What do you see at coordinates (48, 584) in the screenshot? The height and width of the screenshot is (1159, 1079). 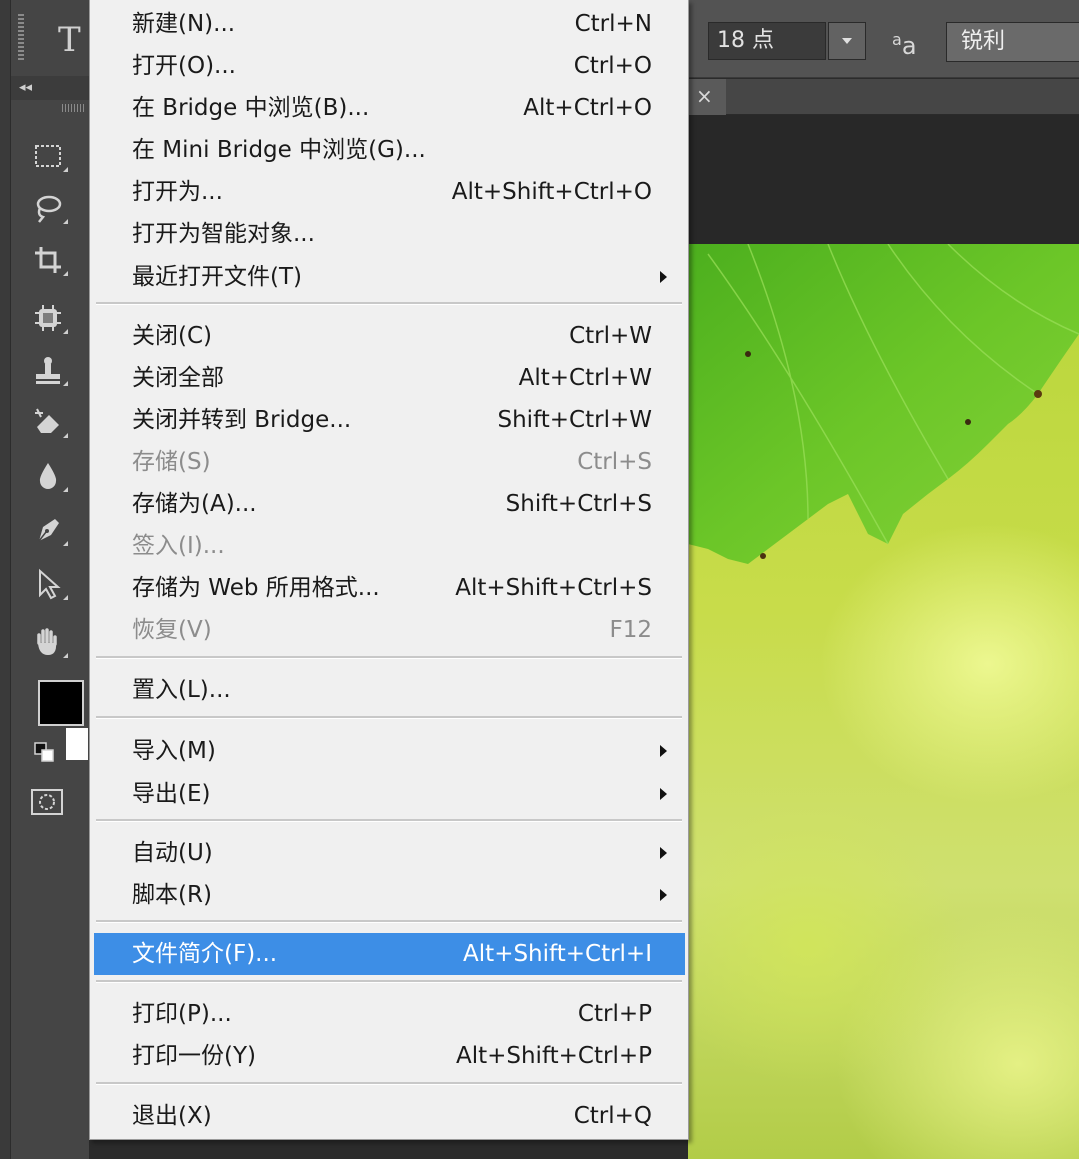 I see `path-selection-tool` at bounding box center [48, 584].